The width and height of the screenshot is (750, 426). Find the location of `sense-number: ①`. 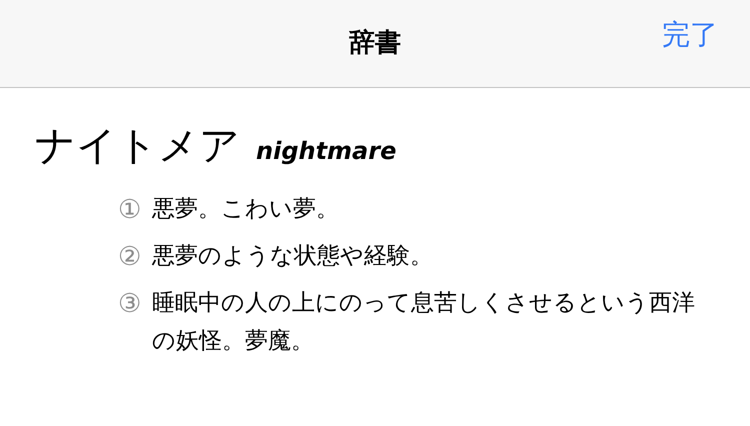

sense-number: ① is located at coordinates (130, 210).